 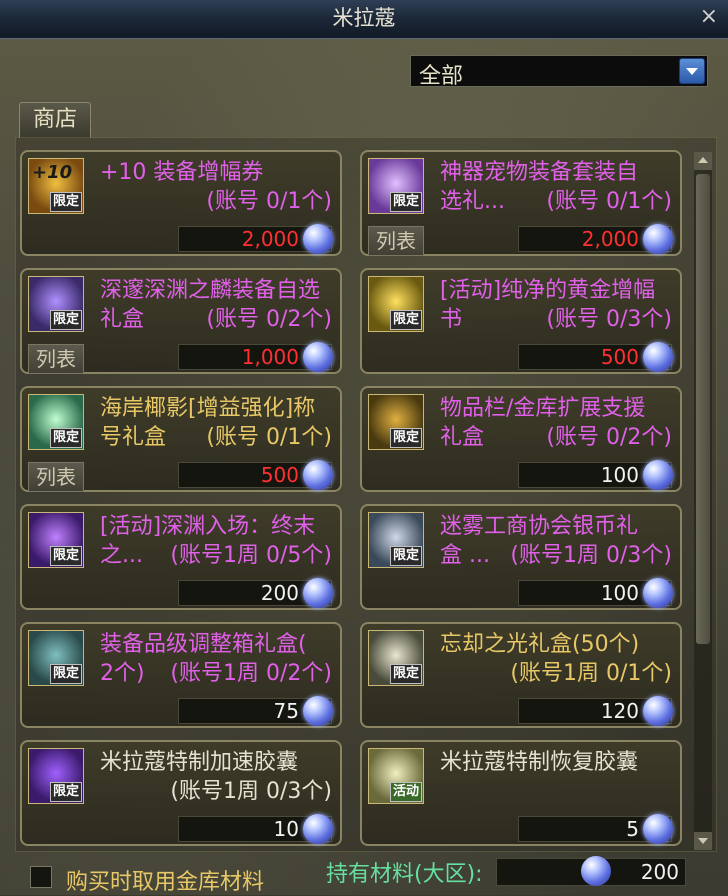 What do you see at coordinates (396, 776) in the screenshot?
I see `recovery-capsule-icon: 活动` at bounding box center [396, 776].